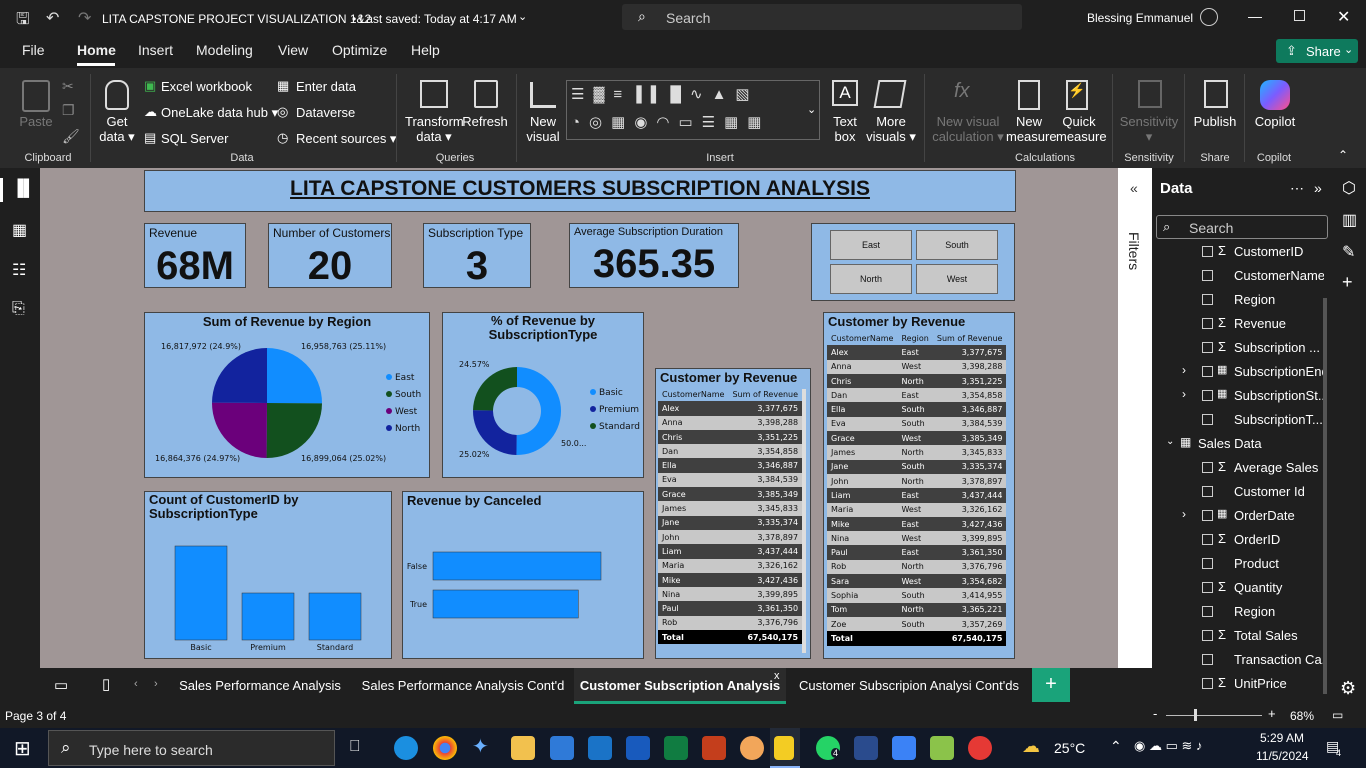 The height and width of the screenshot is (768, 1366). Describe the element at coordinates (355, 747) in the screenshot. I see `task-view-icon: ⎕` at that location.